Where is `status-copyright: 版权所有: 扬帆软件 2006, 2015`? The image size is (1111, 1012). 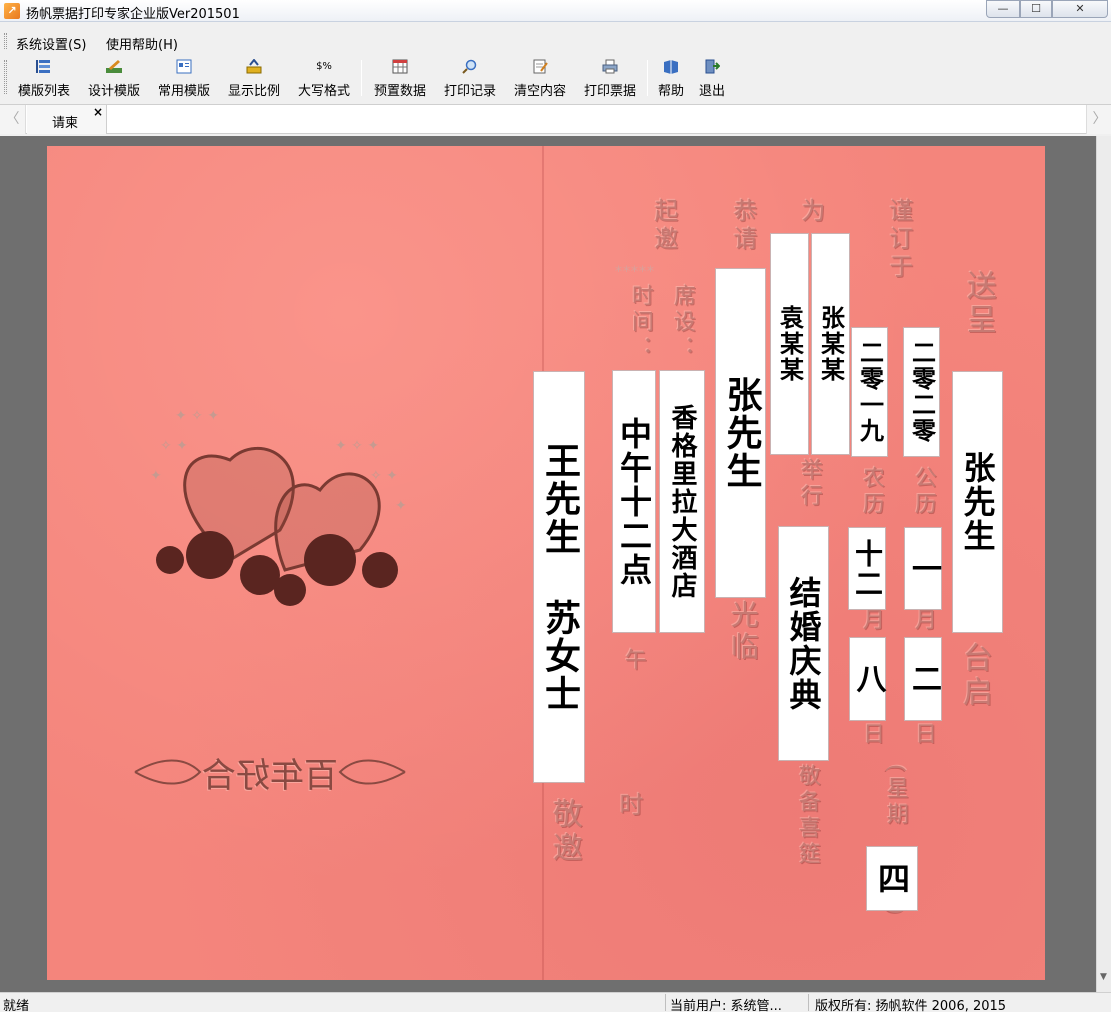
status-copyright: 版权所有: 扬帆软件 2006, 2015 is located at coordinates (911, 1005).